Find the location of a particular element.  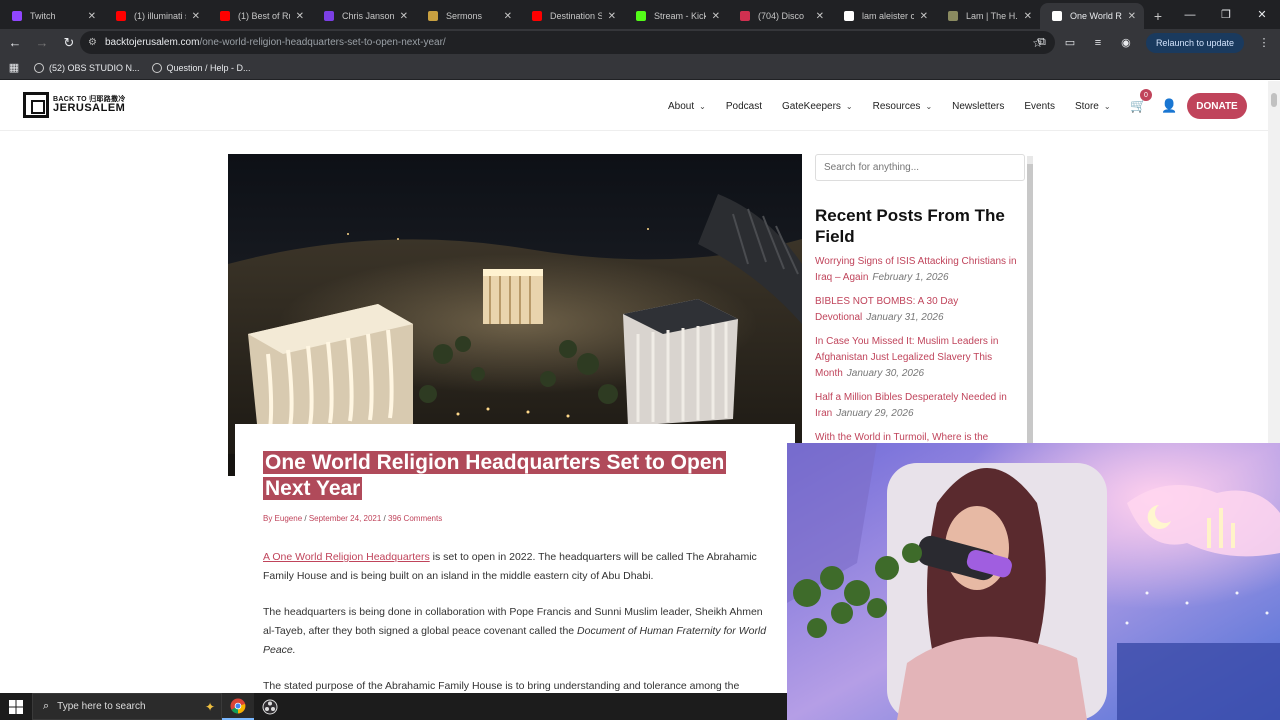

browser-tab: (1) Best of Rum ✕ is located at coordinates (260, 16).